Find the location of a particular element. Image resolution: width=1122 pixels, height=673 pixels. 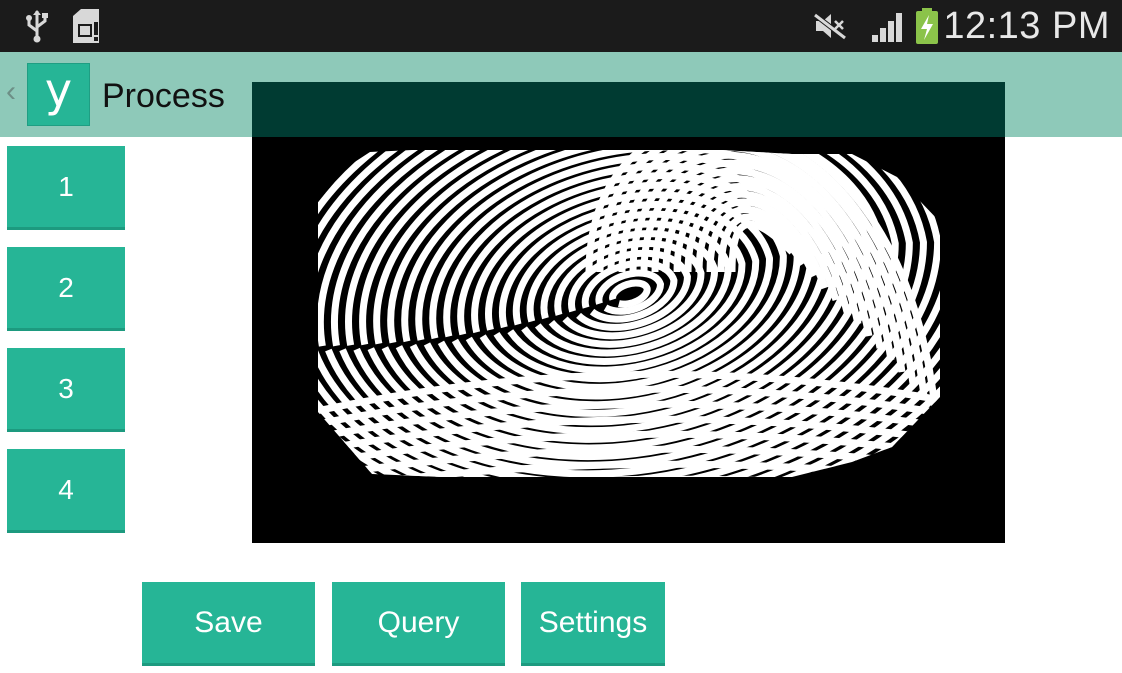

query-button: Query is located at coordinates (418, 624).